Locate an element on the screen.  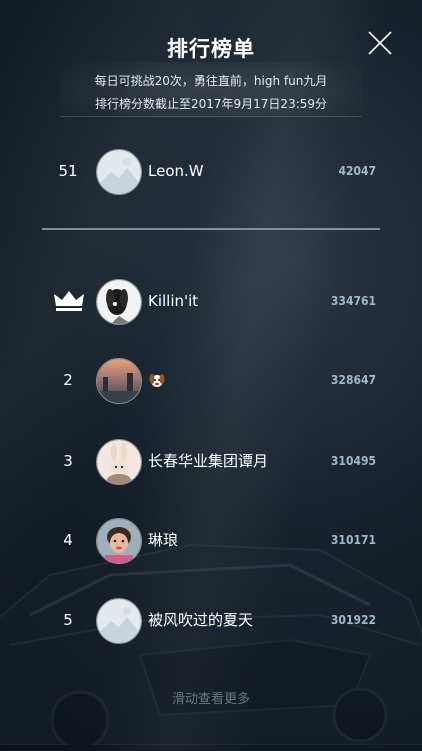
player-score: 301922 is located at coordinates (353, 620).